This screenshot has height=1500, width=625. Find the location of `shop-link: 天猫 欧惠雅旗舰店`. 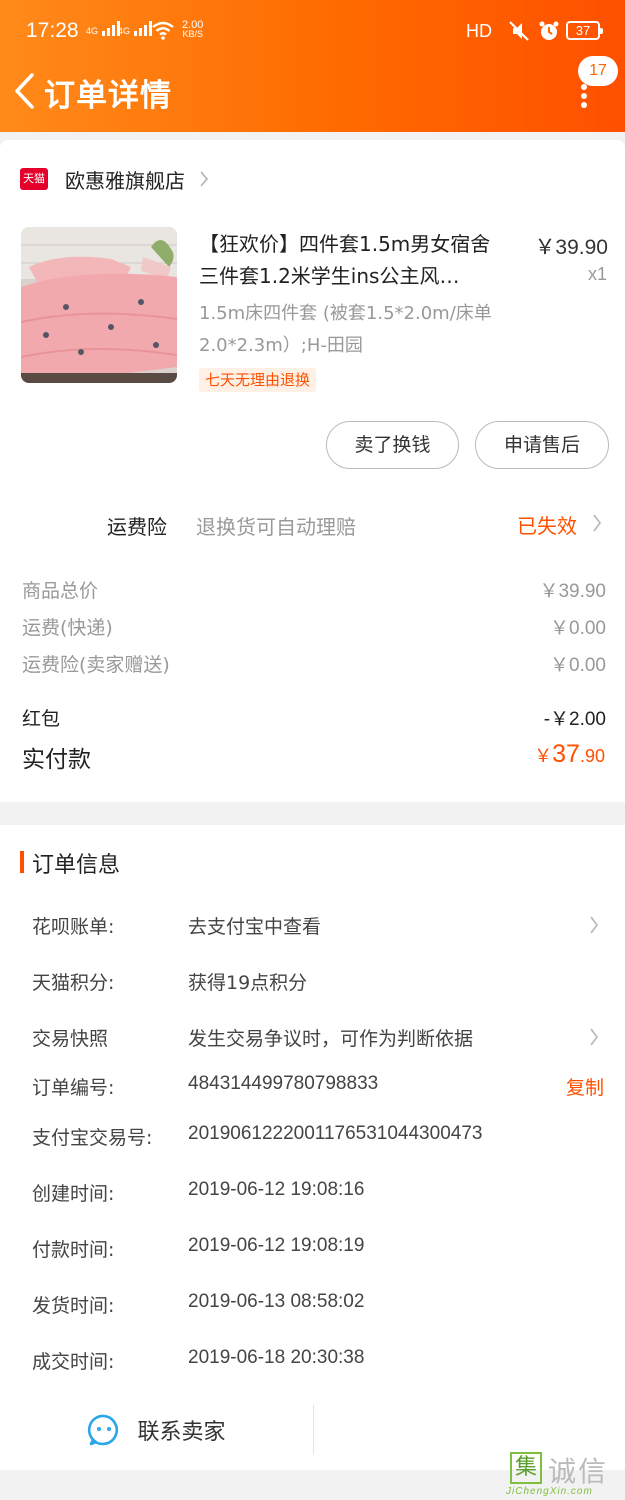

shop-link: 天猫 欧惠雅旗舰店 is located at coordinates (114, 179).